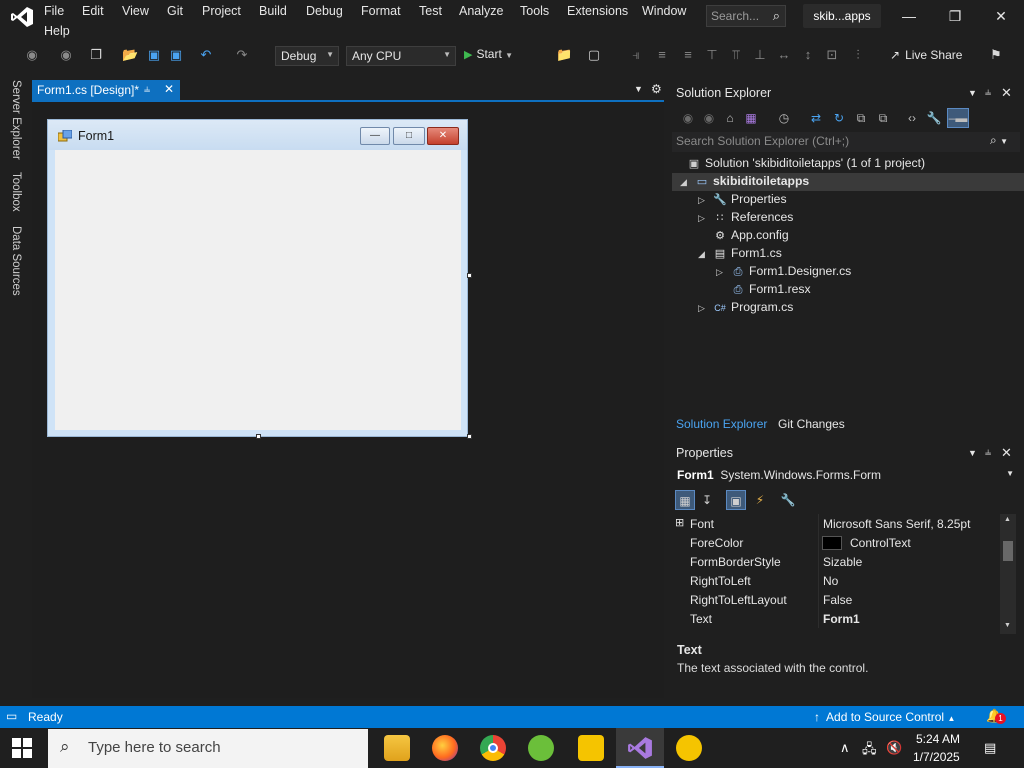  I want to click on live-share-button: ↗ Live Share, so click(926, 55).